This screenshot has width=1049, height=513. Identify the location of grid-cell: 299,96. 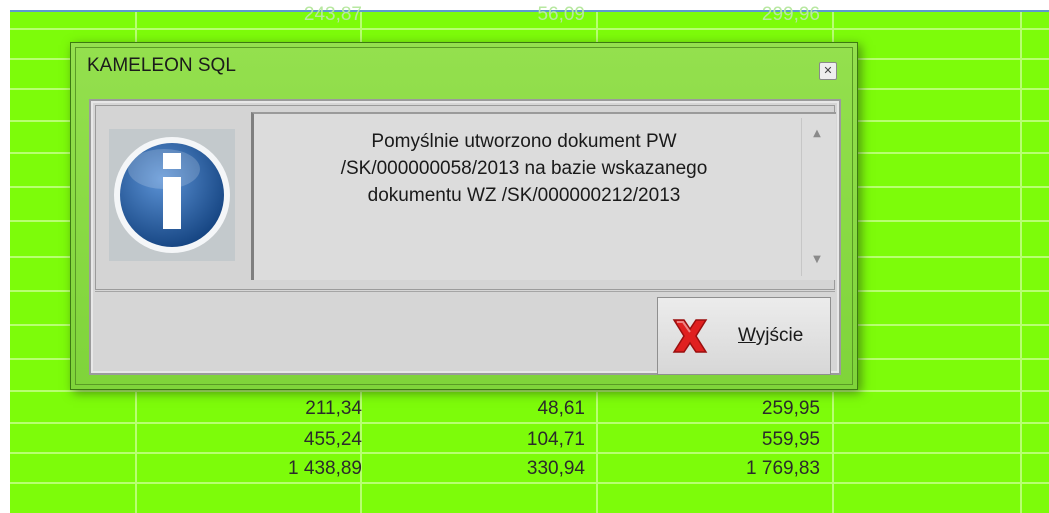
(710, 15).